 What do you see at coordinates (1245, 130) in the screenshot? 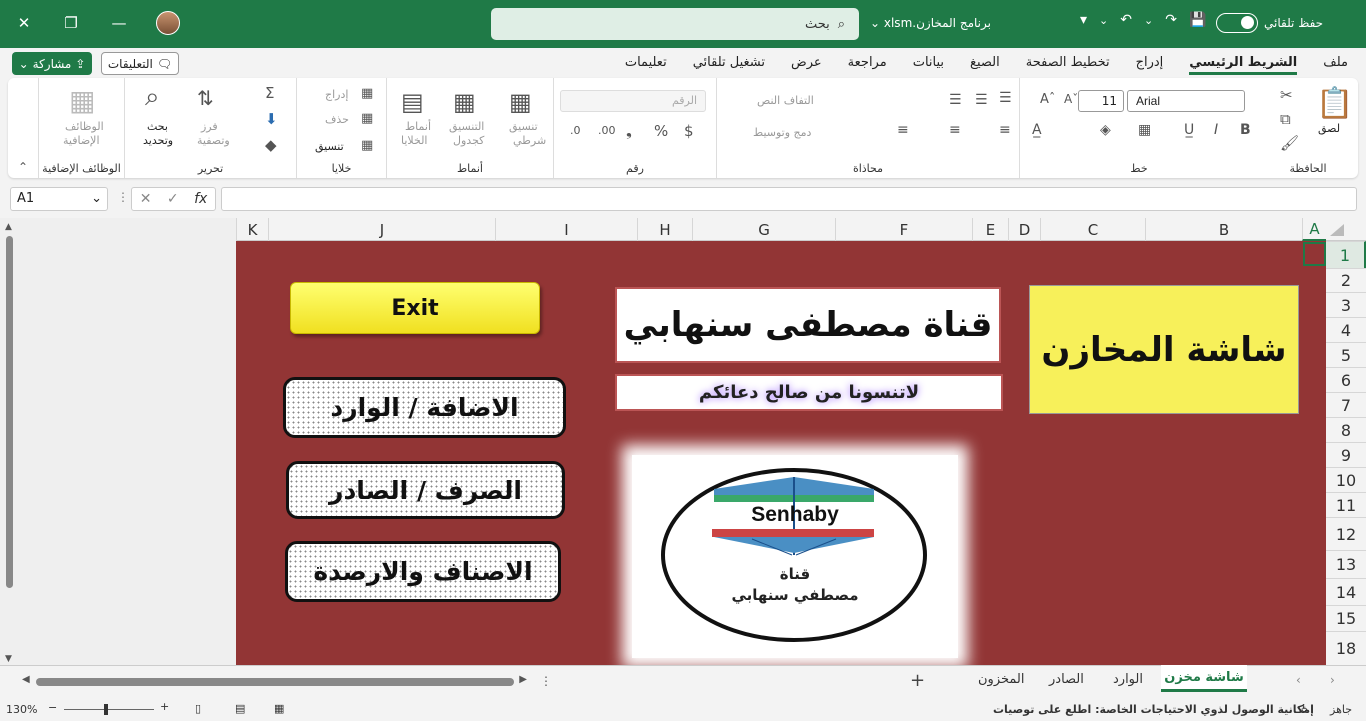
I see `bold-icon: B` at bounding box center [1245, 130].